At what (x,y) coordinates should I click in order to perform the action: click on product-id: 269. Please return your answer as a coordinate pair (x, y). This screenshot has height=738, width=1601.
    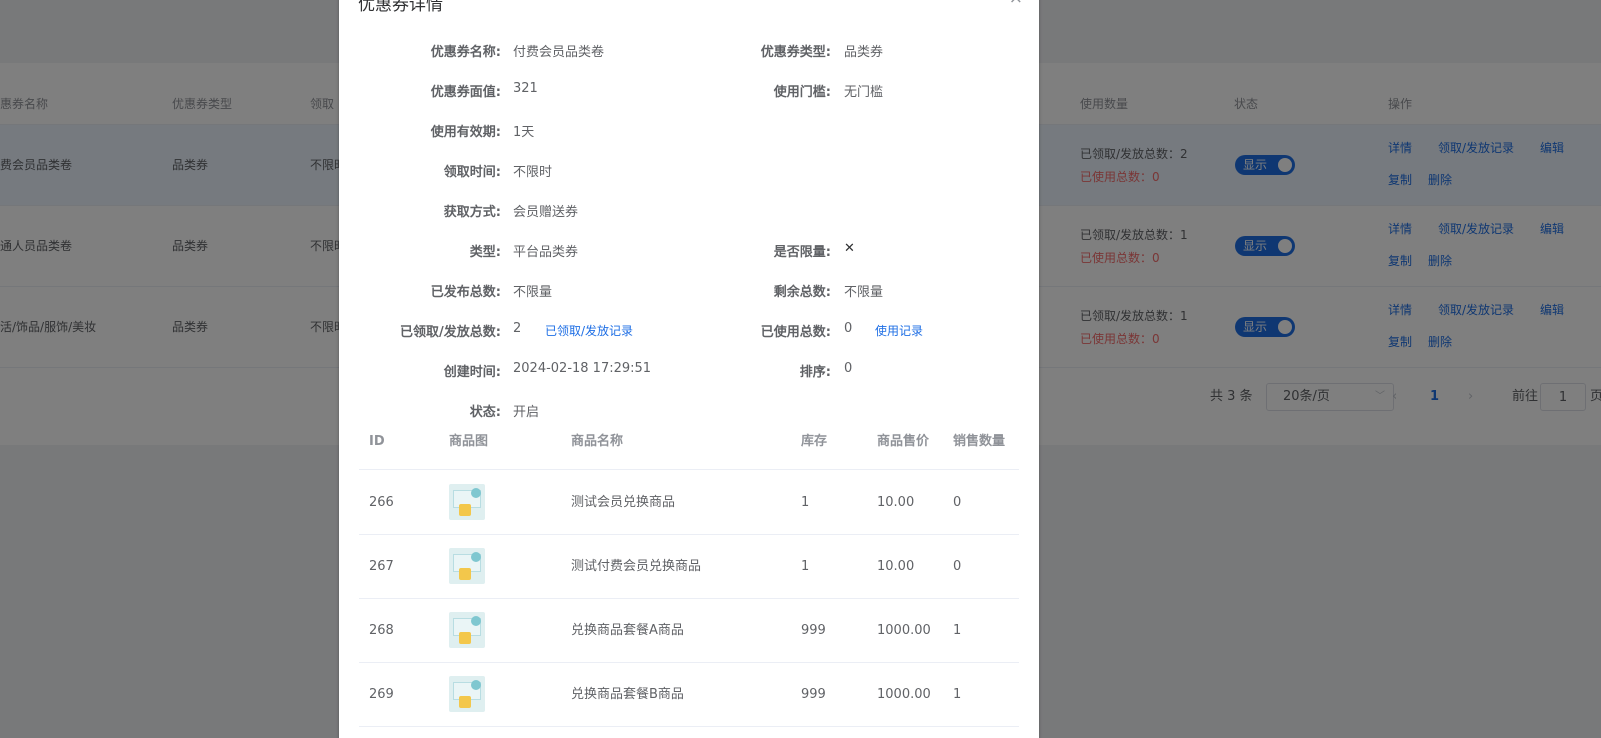
    Looking at the image, I should click on (381, 694).